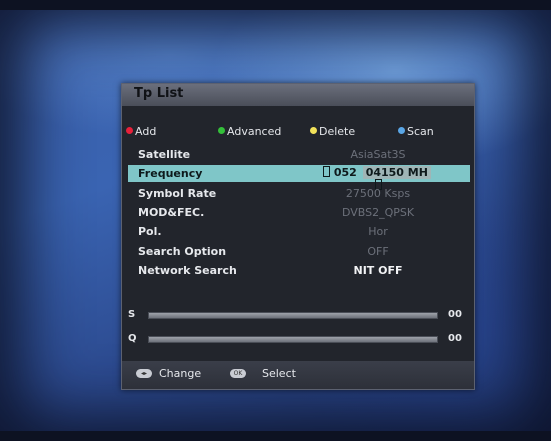  Describe the element at coordinates (187, 270) in the screenshot. I see `row-label: Network Search` at that location.